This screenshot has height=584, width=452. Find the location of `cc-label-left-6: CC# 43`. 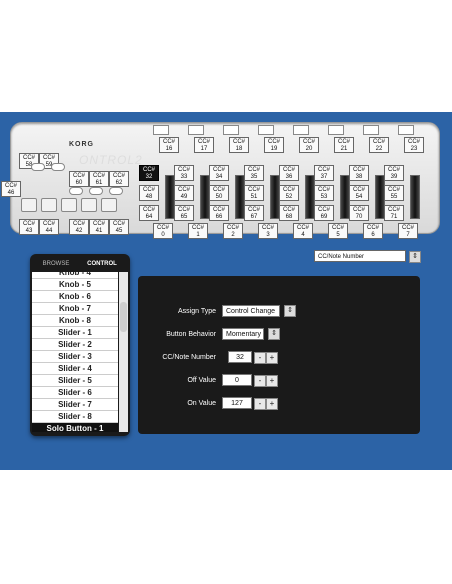

cc-label-left-6: CC# 43 is located at coordinates (29, 227).